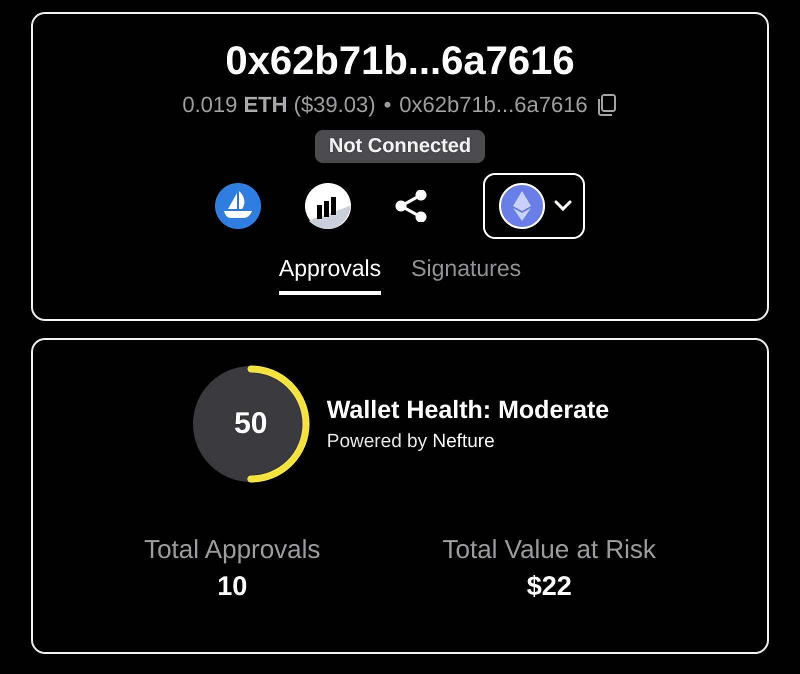 The height and width of the screenshot is (674, 800). Describe the element at coordinates (549, 586) in the screenshot. I see `stat-value: $22` at that location.